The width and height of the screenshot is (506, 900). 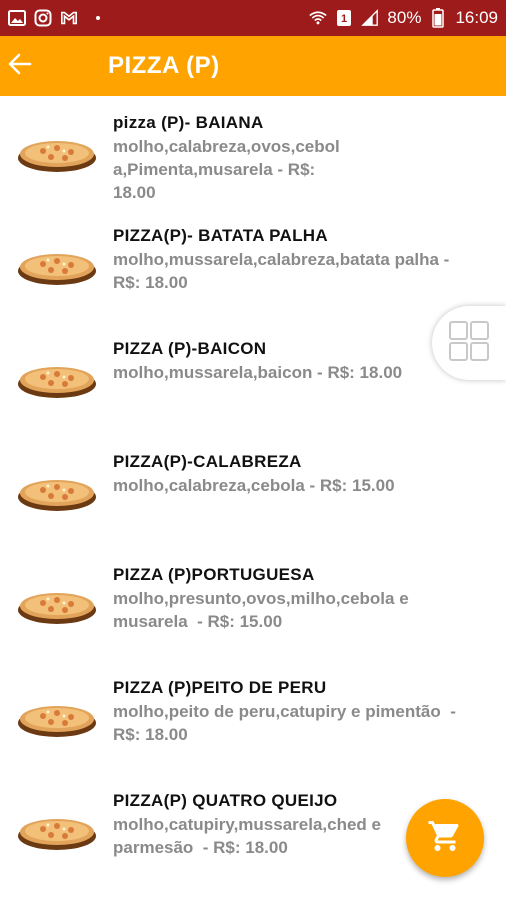 What do you see at coordinates (253, 18) in the screenshot?
I see `status-bar: 1 80% 16:09` at bounding box center [253, 18].